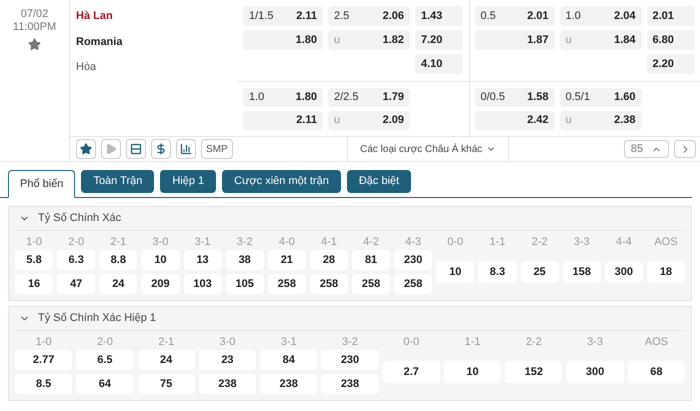 Image resolution: width=700 pixels, height=411 pixels. Describe the element at coordinates (118, 260) in the screenshot. I see `score-odds: 8.8` at that location.